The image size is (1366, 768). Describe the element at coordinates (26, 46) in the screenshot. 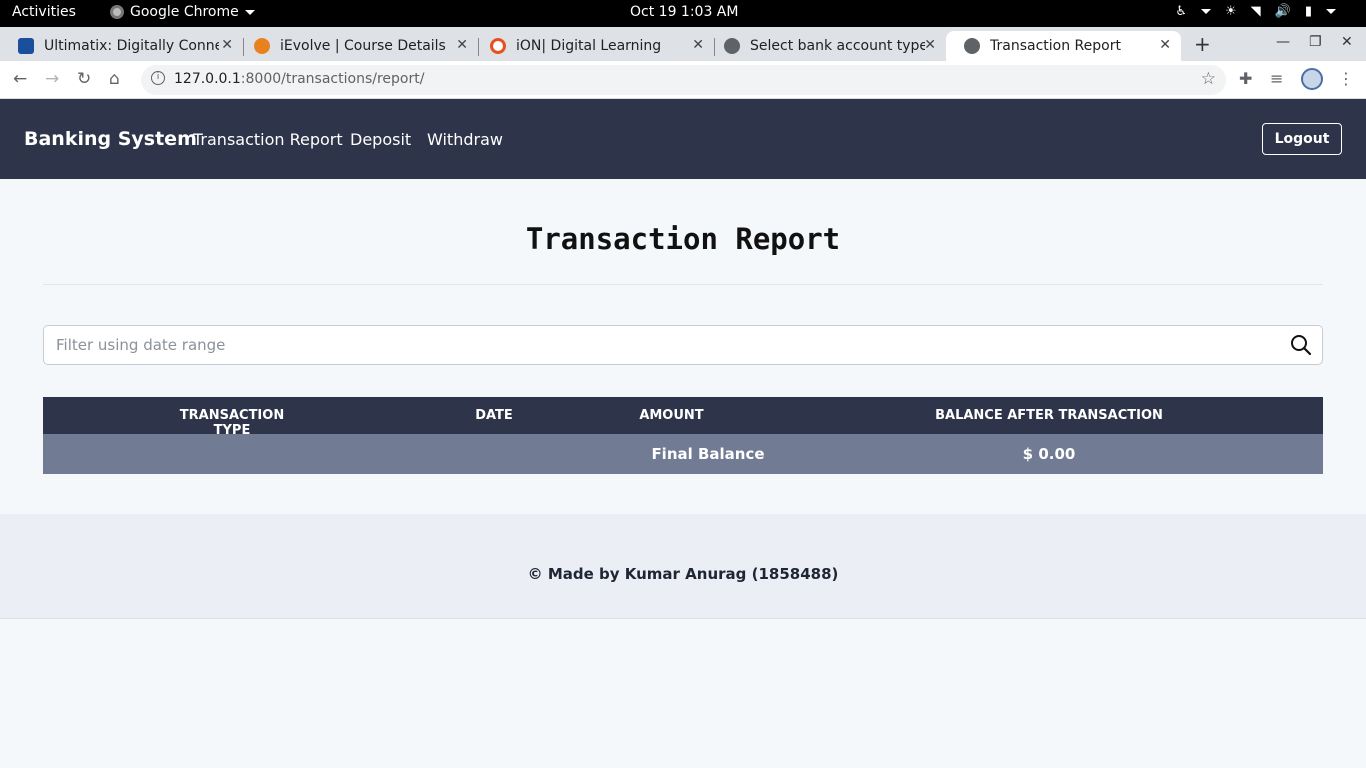

I see `tata-icon` at that location.